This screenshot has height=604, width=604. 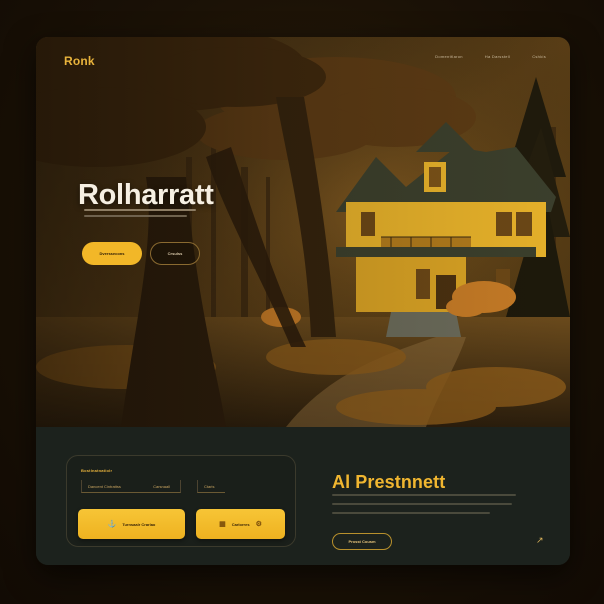 I want to click on booking-action-button-2: ▦ Carlorres ⚙, so click(x=240, y=524).